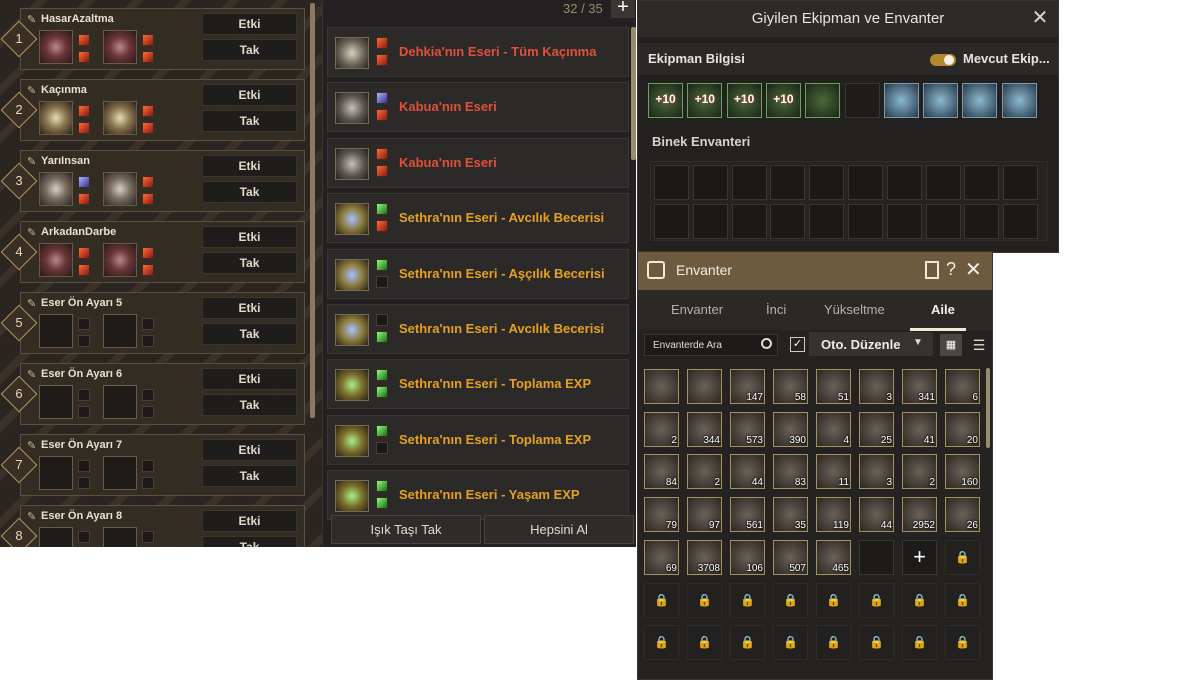 This screenshot has width=1200, height=680. I want to click on inventory-search-input: Envanterde Ara, so click(711, 345).